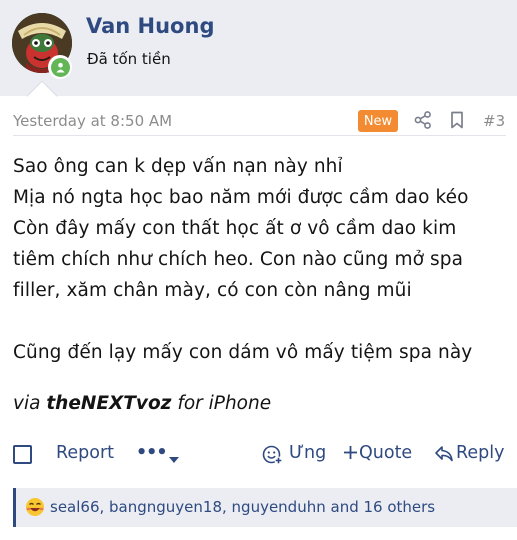 Image resolution: width=517 pixels, height=540 pixels. What do you see at coordinates (272, 456) in the screenshot?
I see `smile-plus-icon` at bounding box center [272, 456].